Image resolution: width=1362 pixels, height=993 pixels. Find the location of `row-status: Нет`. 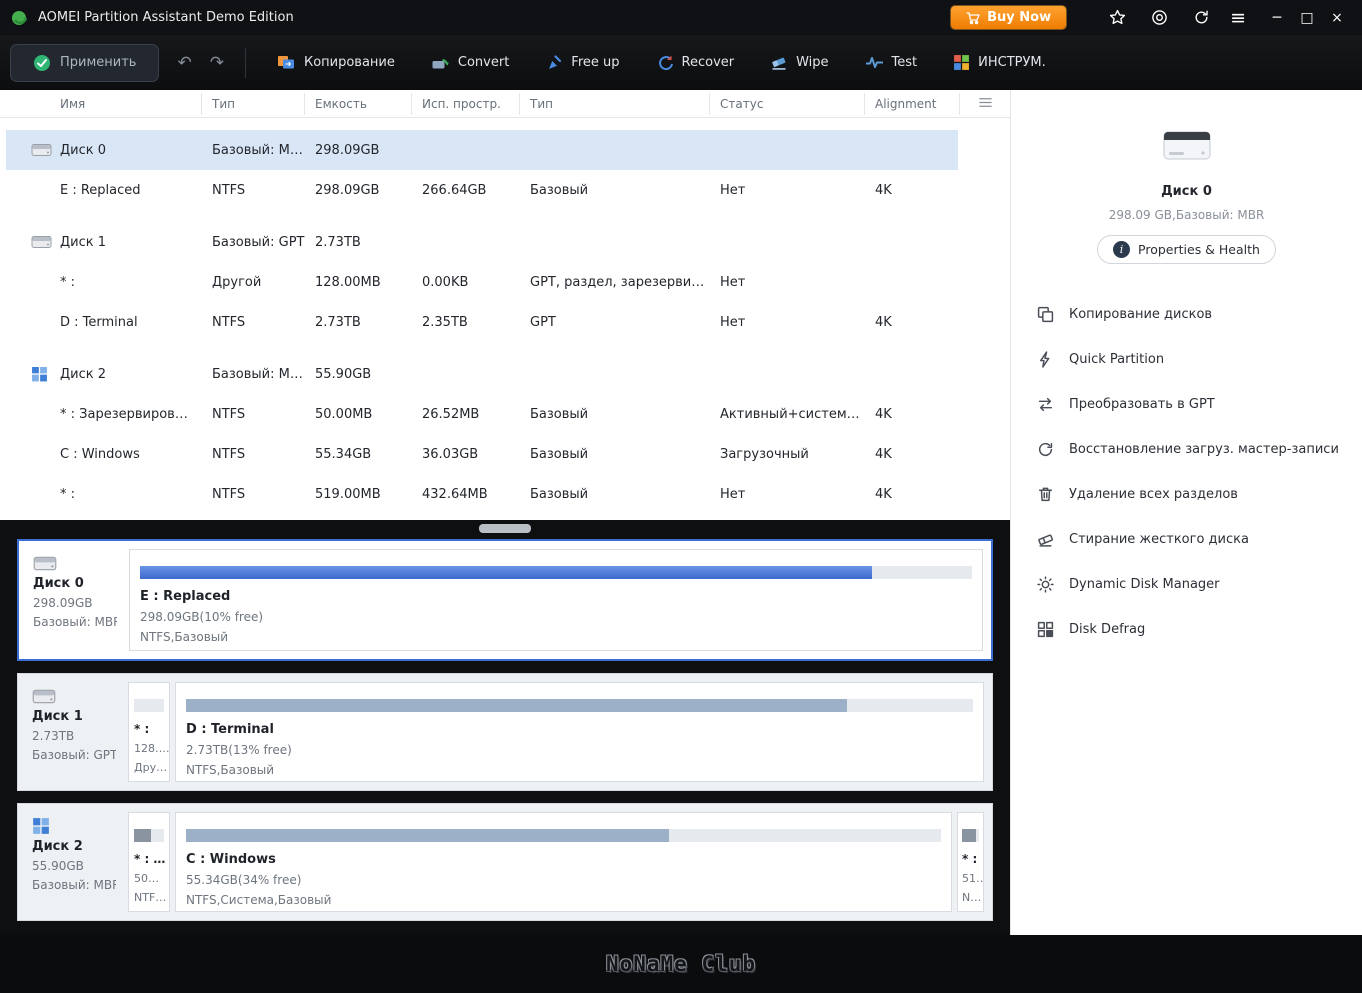

row-status: Нет is located at coordinates (733, 282).